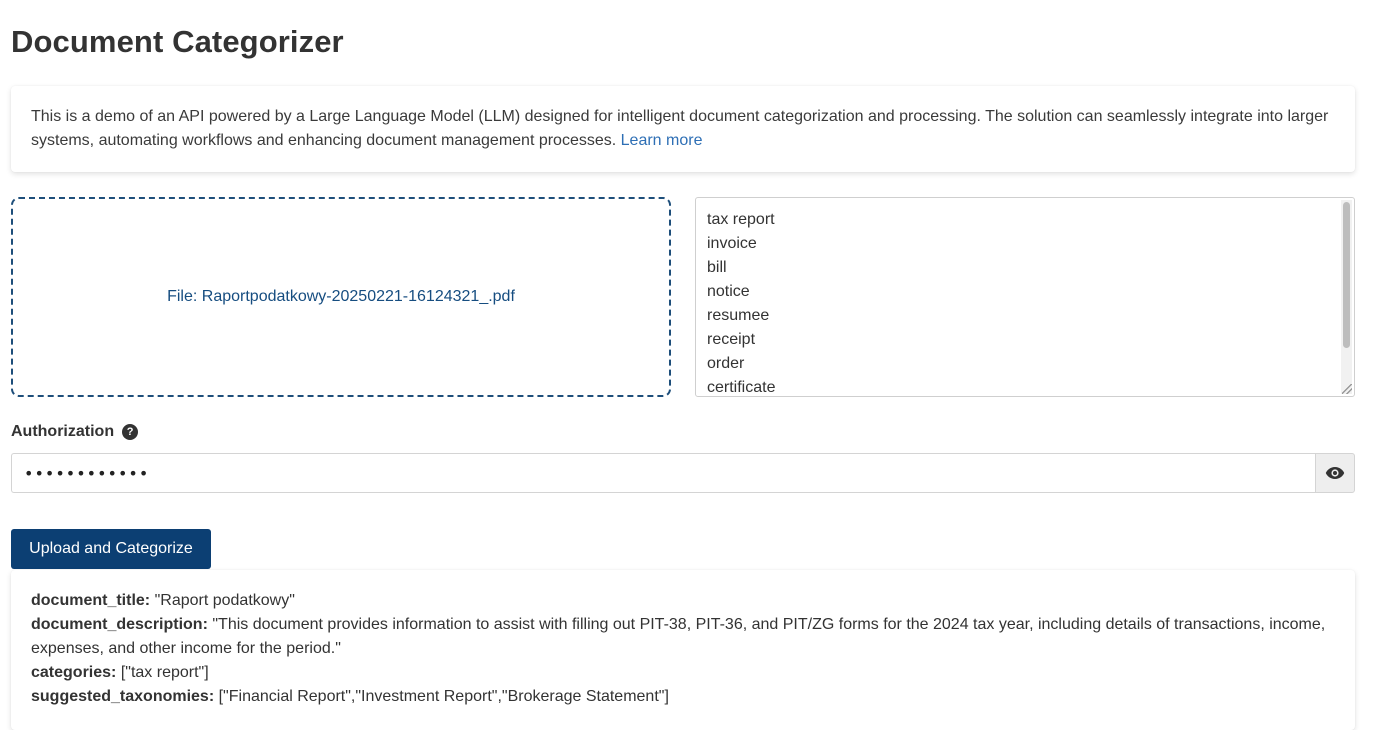 The width and height of the screenshot is (1375, 730). What do you see at coordinates (717, 267) in the screenshot?
I see `category-item: bill` at bounding box center [717, 267].